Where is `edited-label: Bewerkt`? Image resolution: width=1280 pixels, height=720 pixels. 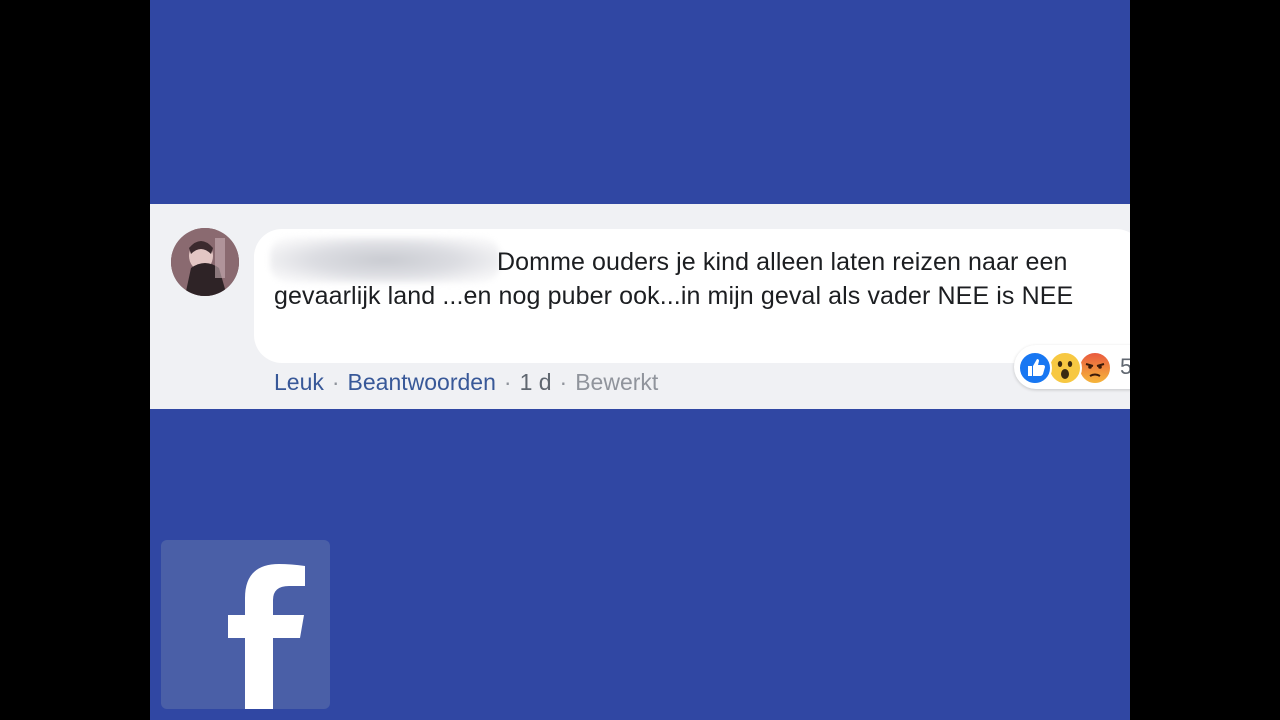
edited-label: Bewerkt is located at coordinates (616, 382).